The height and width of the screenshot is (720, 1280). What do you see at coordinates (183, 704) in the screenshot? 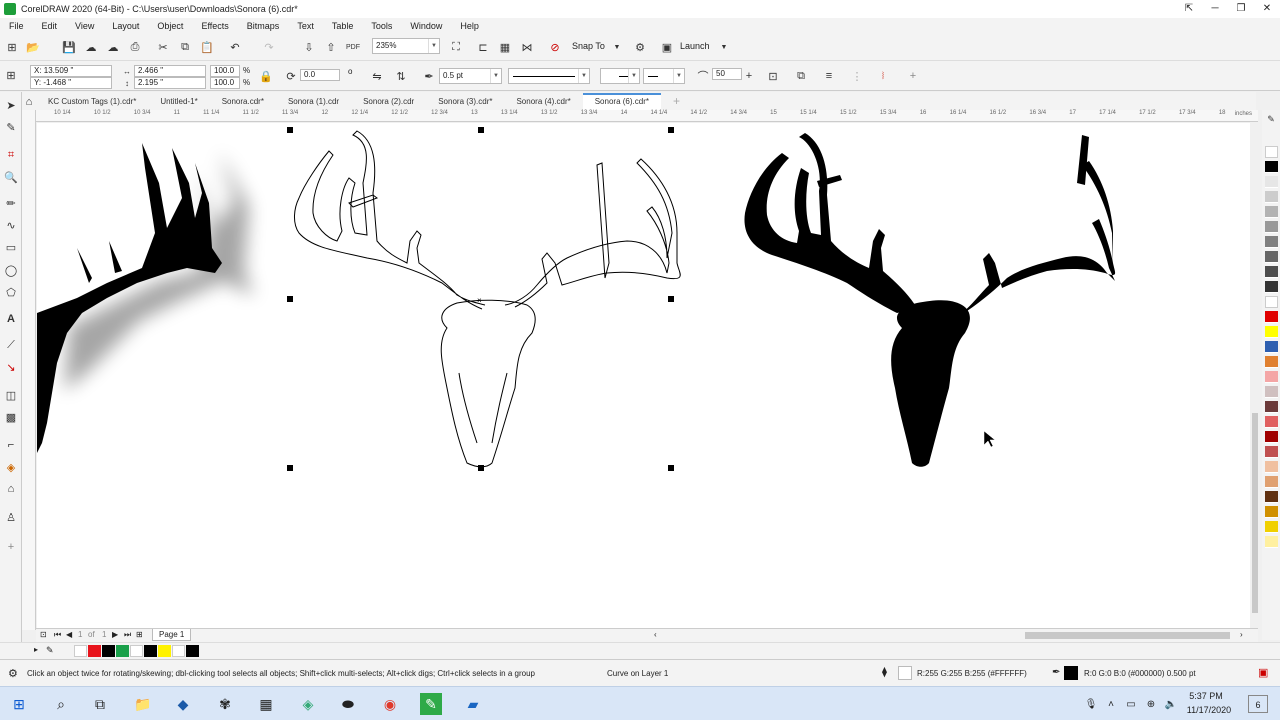
I see `app-icon-1: ◆` at bounding box center [183, 704].